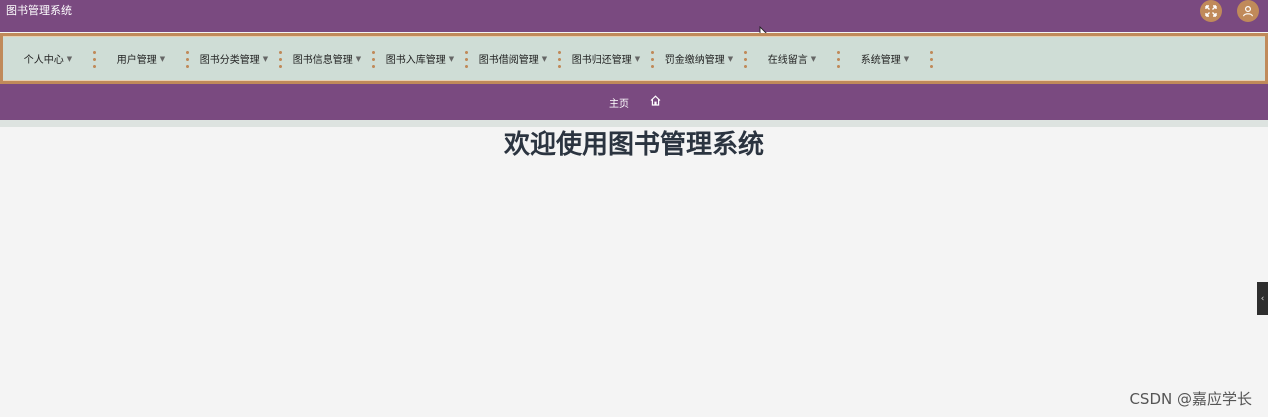 The width and height of the screenshot is (1268, 417). I want to click on side-panel-toggle: ‹, so click(1262, 298).